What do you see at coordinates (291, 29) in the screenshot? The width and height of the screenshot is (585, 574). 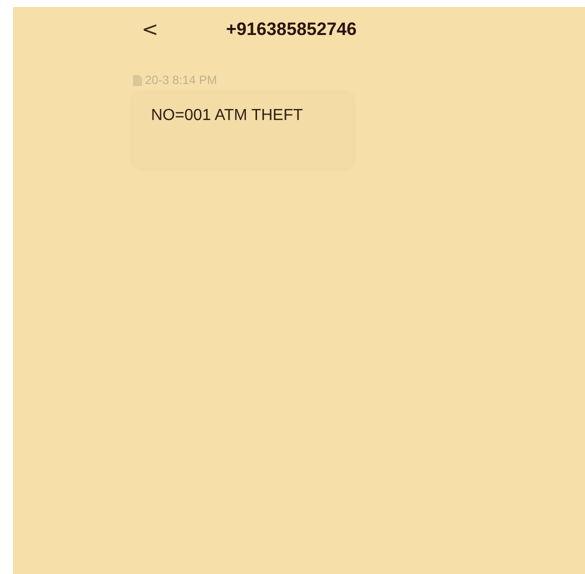 I see `contact-title: +916385852746` at bounding box center [291, 29].